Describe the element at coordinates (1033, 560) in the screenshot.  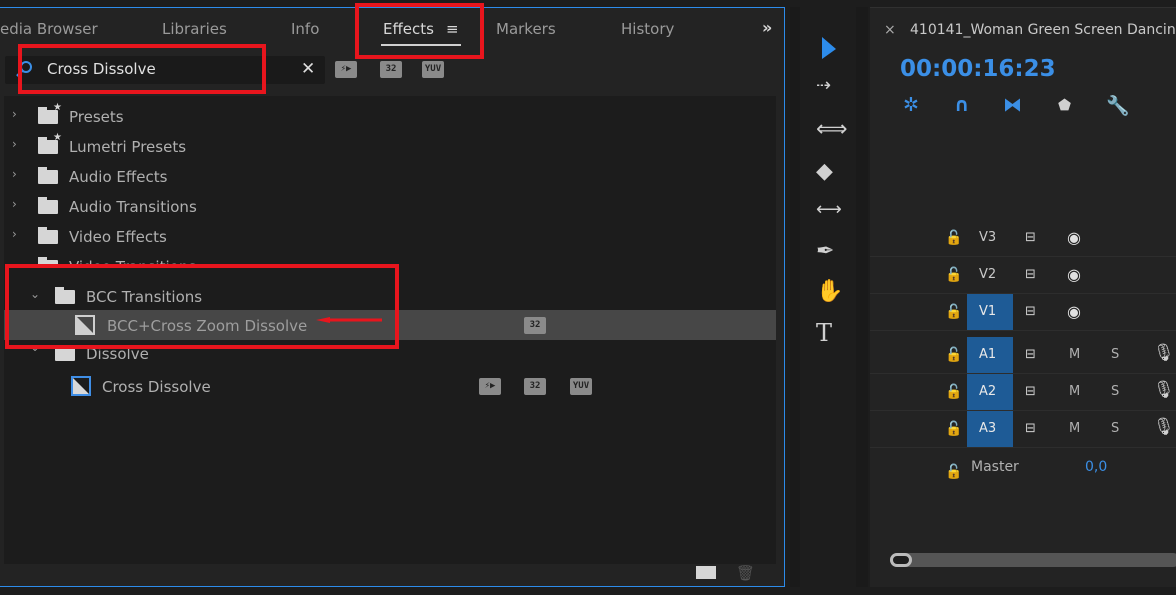
I see `timeline-zoom-scrollbar` at that location.